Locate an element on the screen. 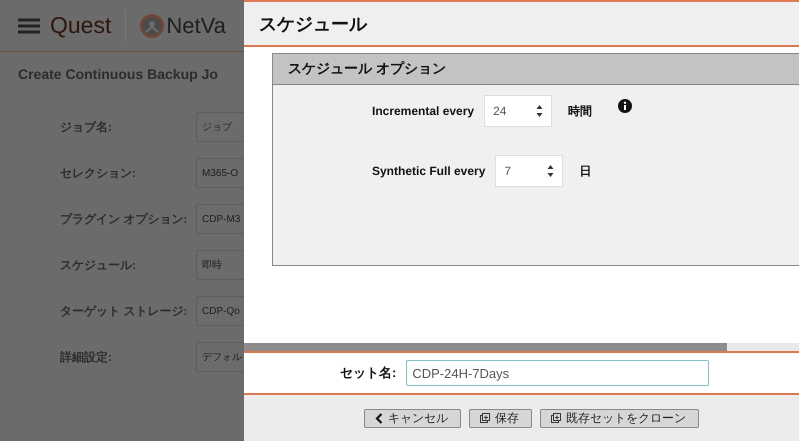 The image size is (799, 441). field-label: セレクション: is located at coordinates (98, 173).